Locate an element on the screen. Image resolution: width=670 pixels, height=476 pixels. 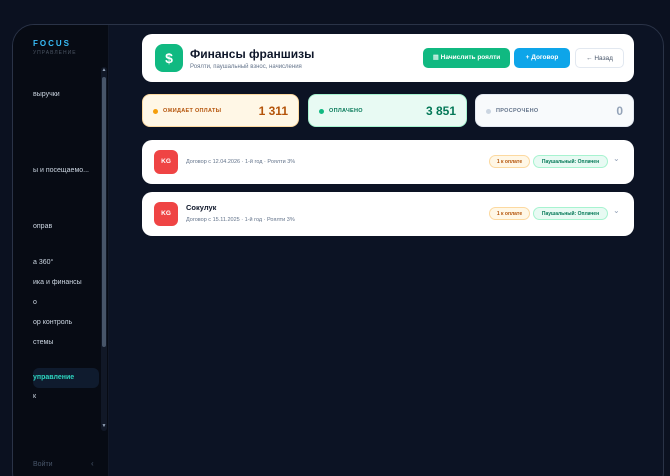
scroll-down-arrow-icon: ▼ is located at coordinates (104, 427).